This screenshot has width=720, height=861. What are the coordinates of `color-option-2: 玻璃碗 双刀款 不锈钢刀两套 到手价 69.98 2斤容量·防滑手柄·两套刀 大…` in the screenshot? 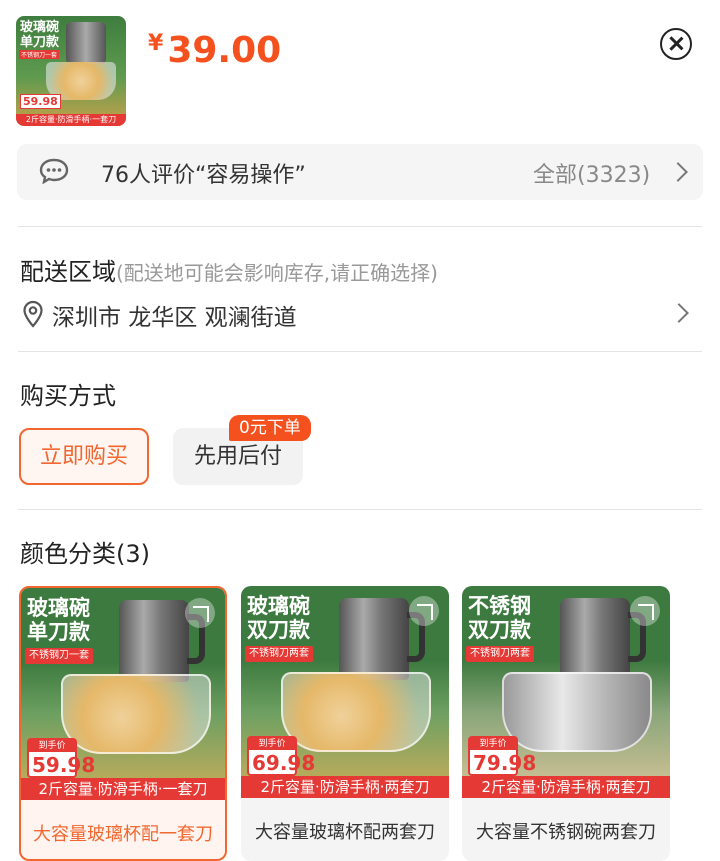 It's located at (345, 723).